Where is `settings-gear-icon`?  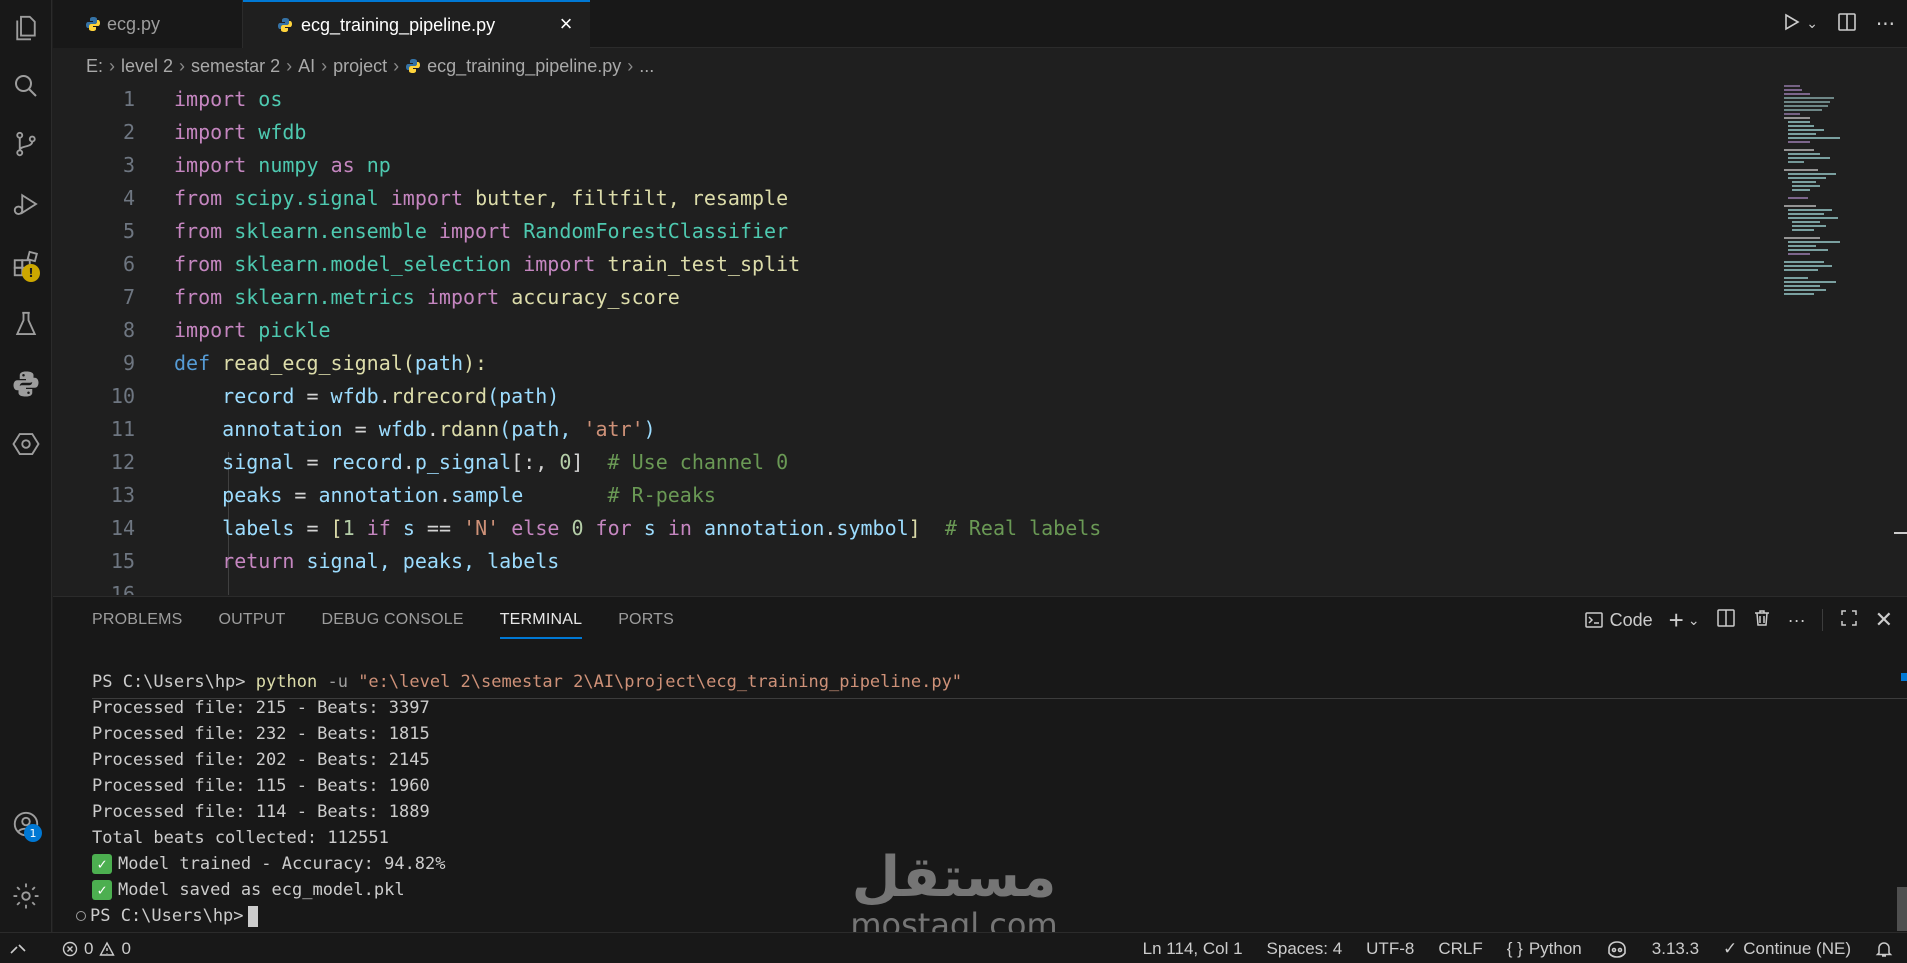 settings-gear-icon is located at coordinates (26, 896).